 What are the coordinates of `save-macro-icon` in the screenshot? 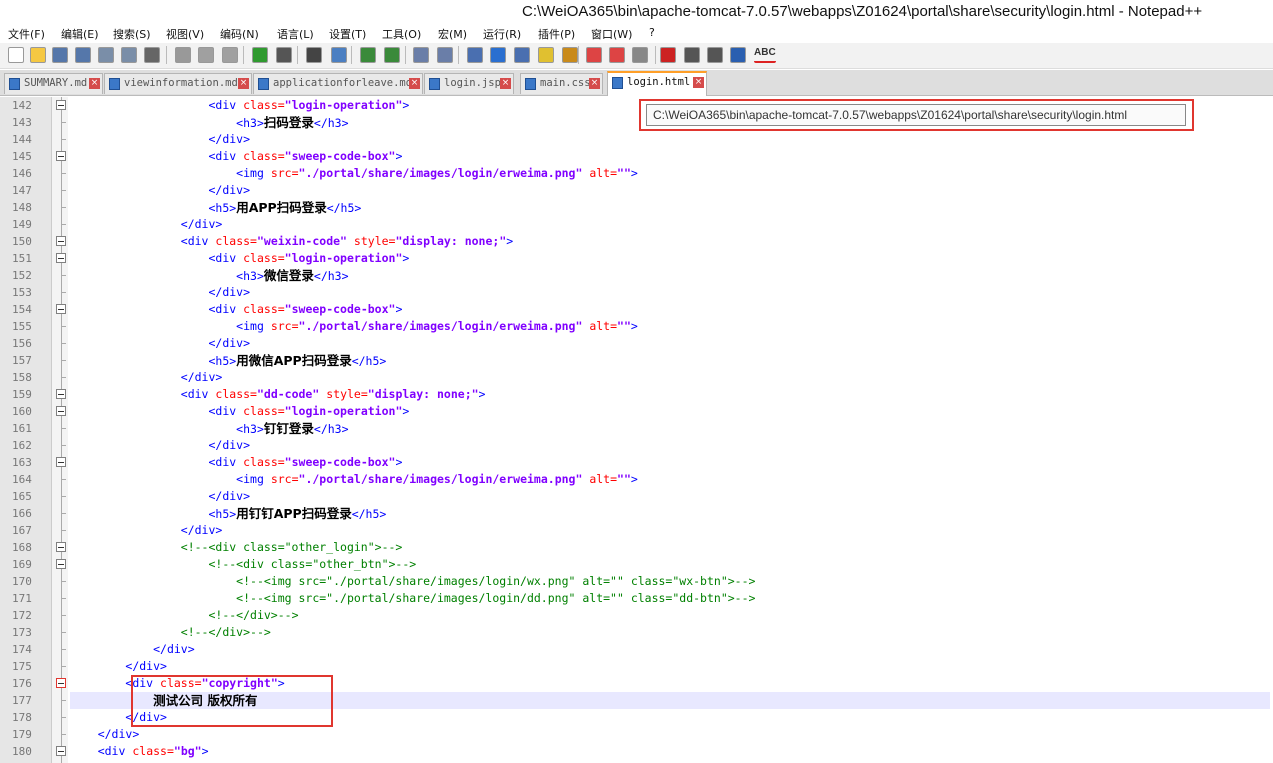 It's located at (738, 55).